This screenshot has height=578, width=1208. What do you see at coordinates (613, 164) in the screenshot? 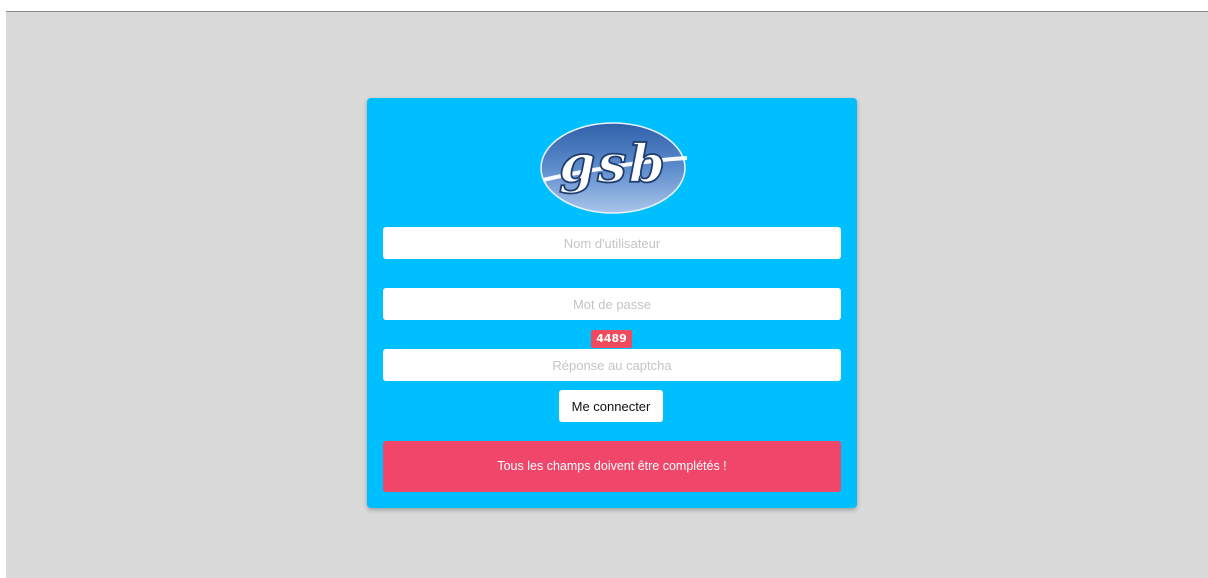
I see `logo-text: gsb` at bounding box center [613, 164].